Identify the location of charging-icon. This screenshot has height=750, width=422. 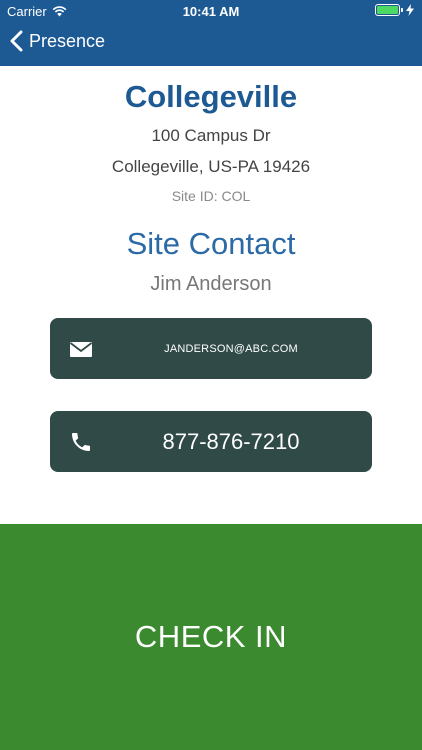
(410, 10).